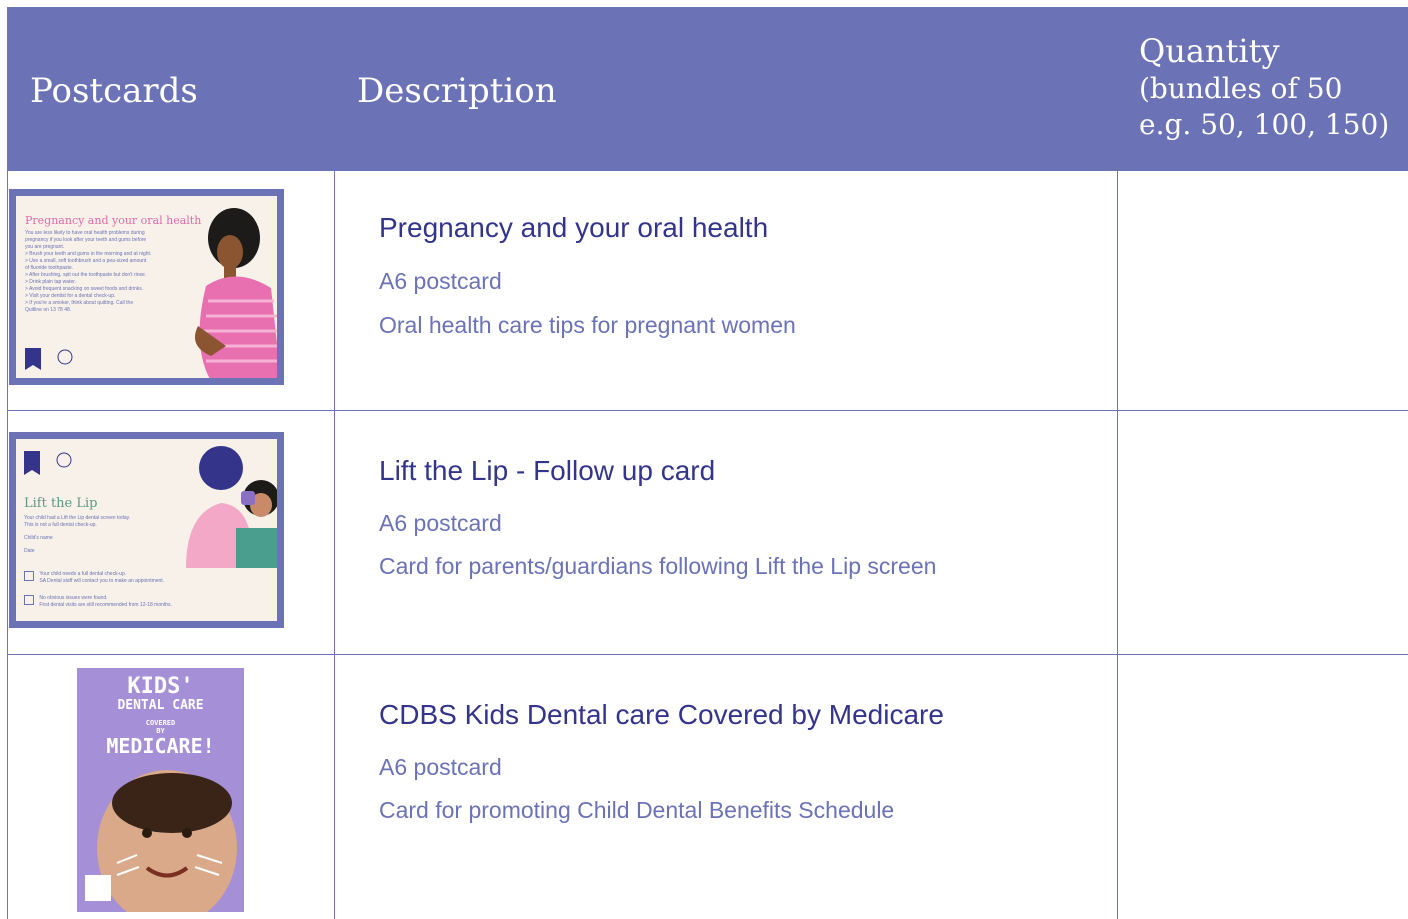 The height and width of the screenshot is (919, 1408). What do you see at coordinates (61, 503) in the screenshot?
I see `card-title: Lift the Lip` at bounding box center [61, 503].